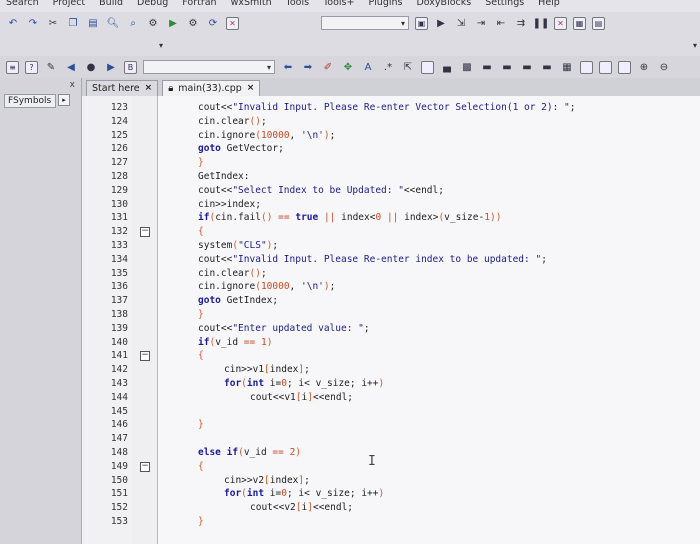 This screenshot has height=544, width=700. Describe the element at coordinates (391, 122) in the screenshot. I see `code-line: 124 cin.clear();` at that location.